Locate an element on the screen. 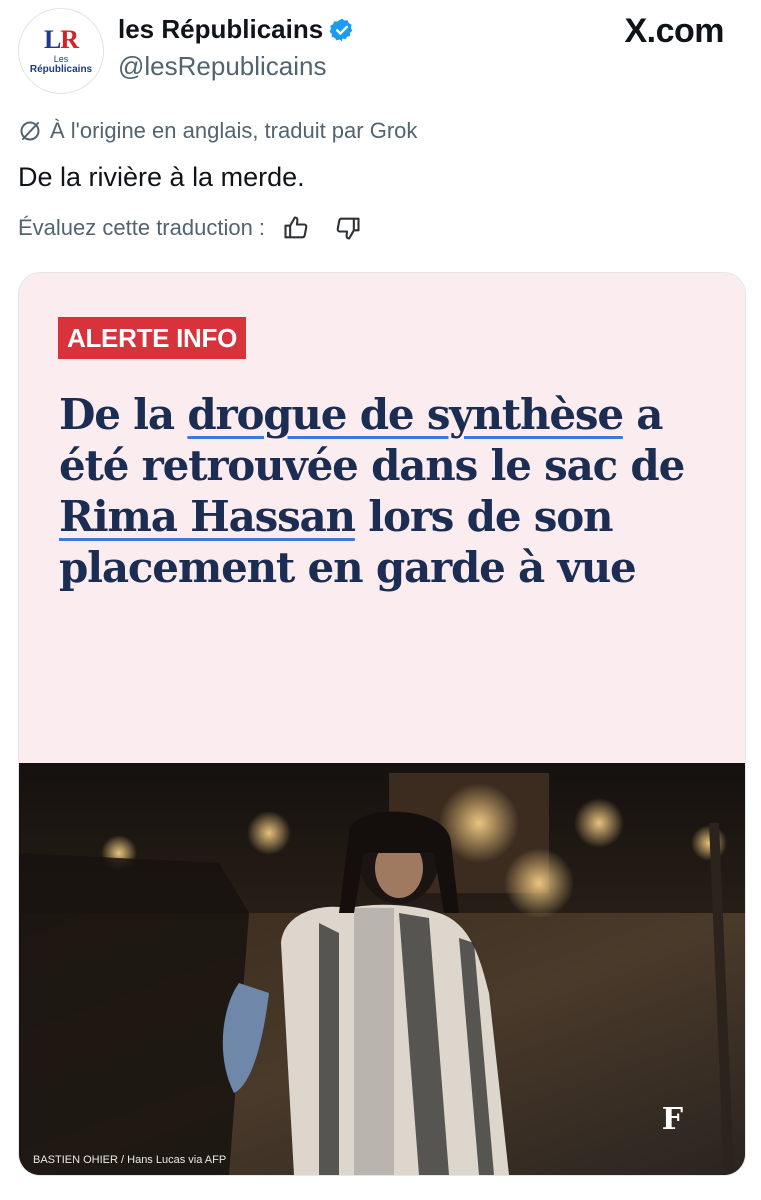 The image size is (761, 1200). translate-icon is located at coordinates (30, 131).